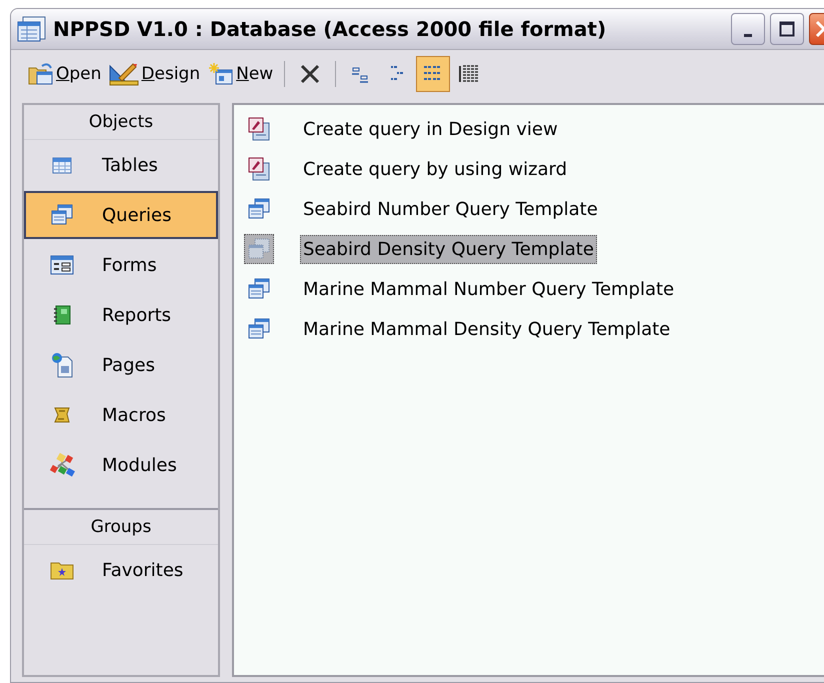 The width and height of the screenshot is (824, 683). Describe the element at coordinates (62, 315) in the screenshot. I see `notebook-icon` at that location.